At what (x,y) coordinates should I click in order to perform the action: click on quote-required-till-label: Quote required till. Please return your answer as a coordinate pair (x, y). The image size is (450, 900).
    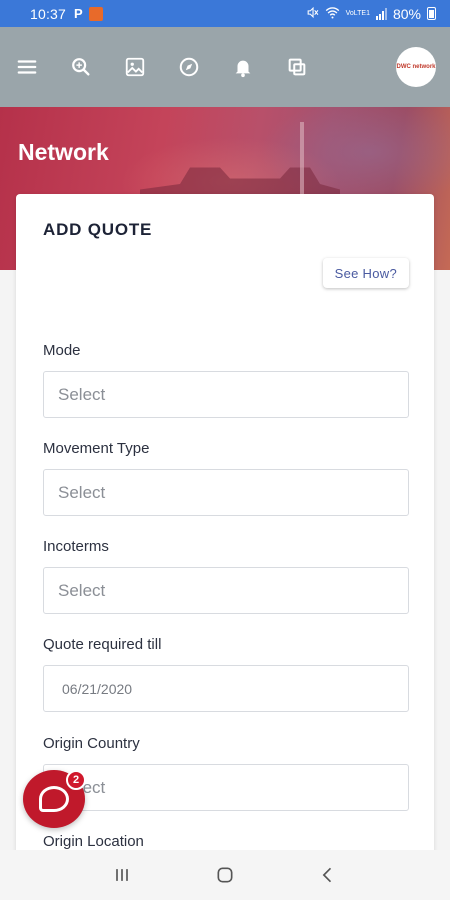
    Looking at the image, I should click on (102, 644).